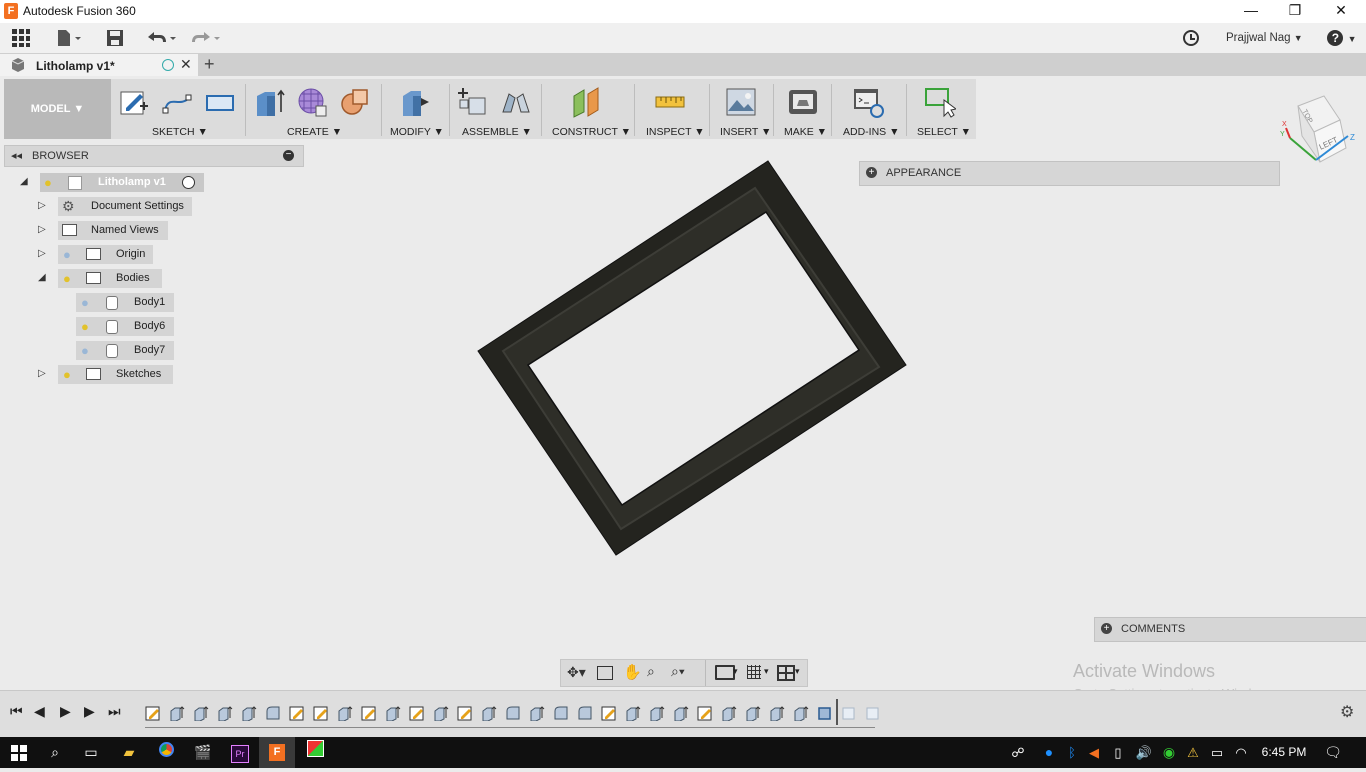 This screenshot has height=772, width=1366. Describe the element at coordinates (587, 102) in the screenshot. I see `offset-plane-icon` at that location.